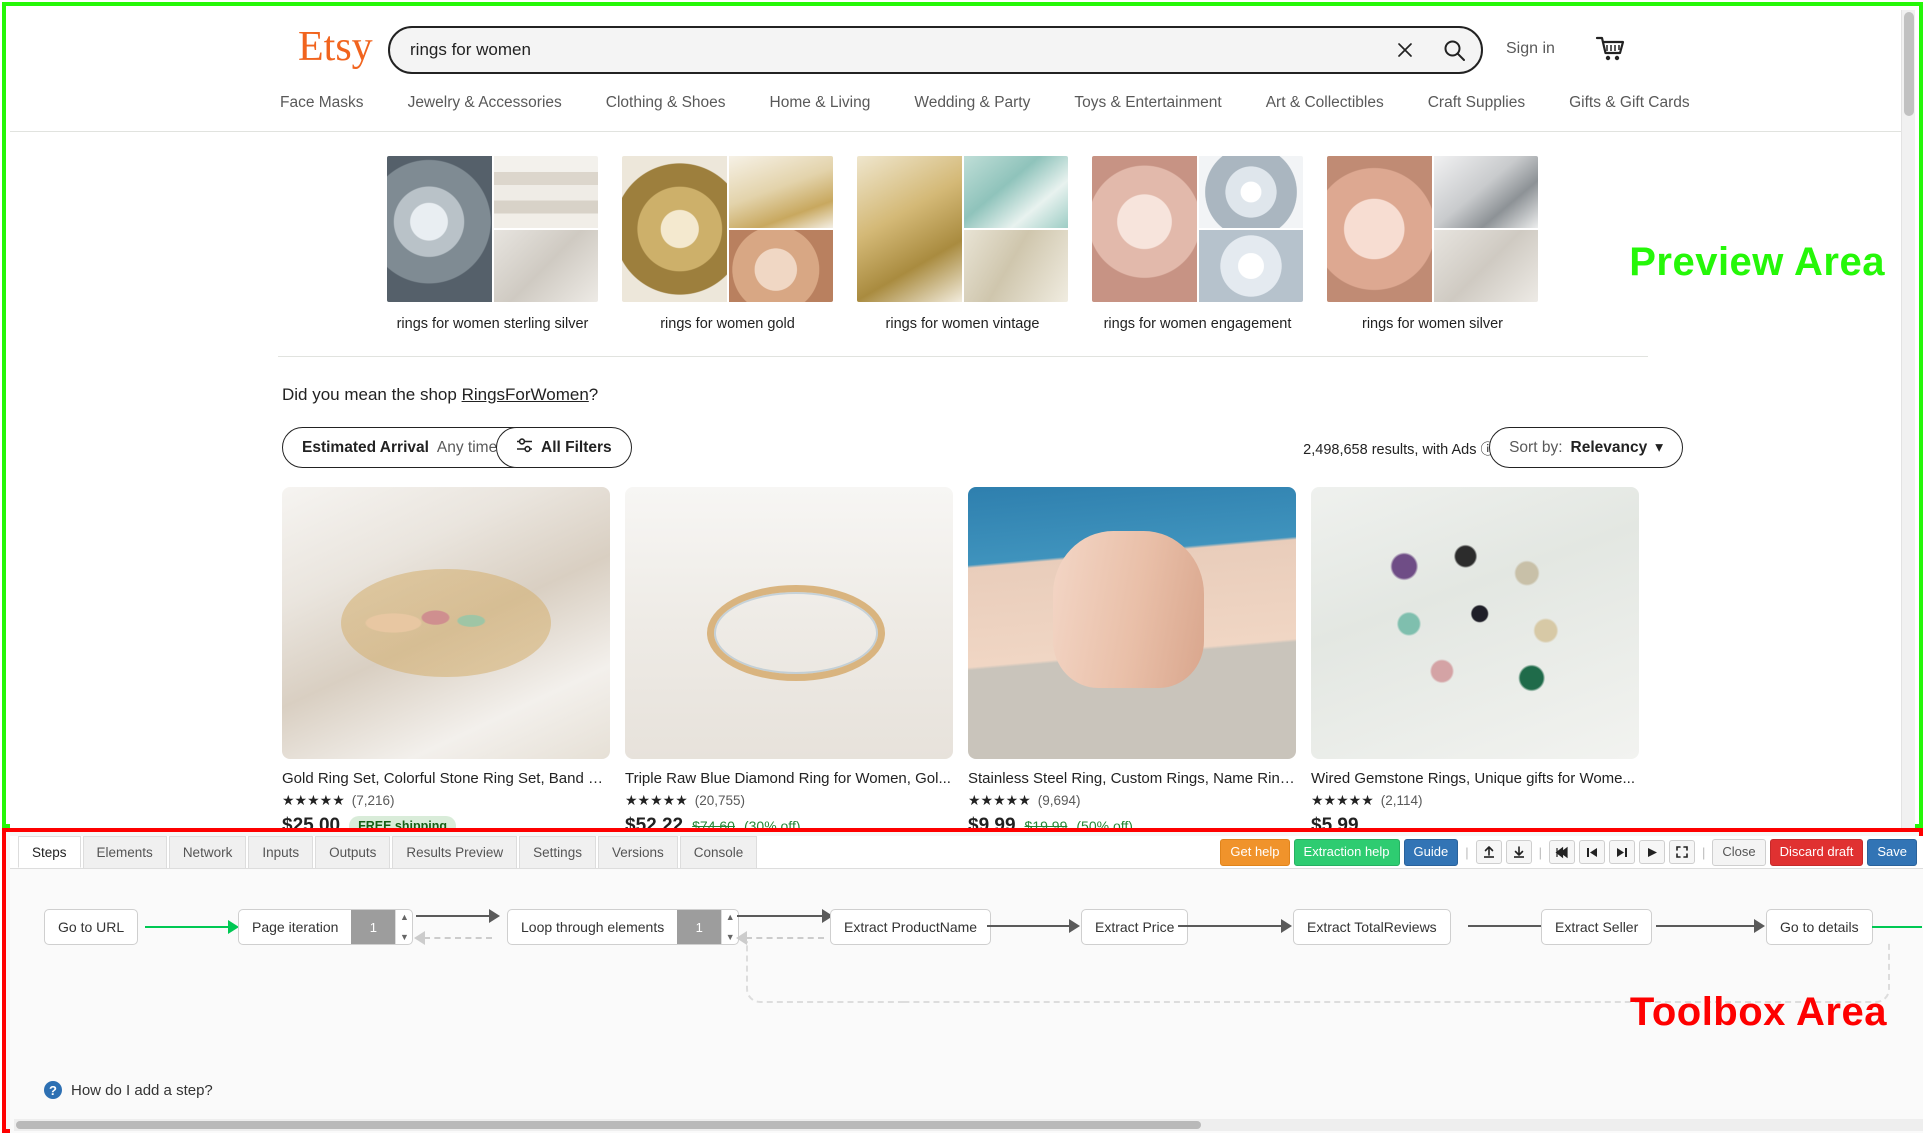  I want to click on sort-by-dropdown: Sort by: Relevancy ▾, so click(1586, 447).